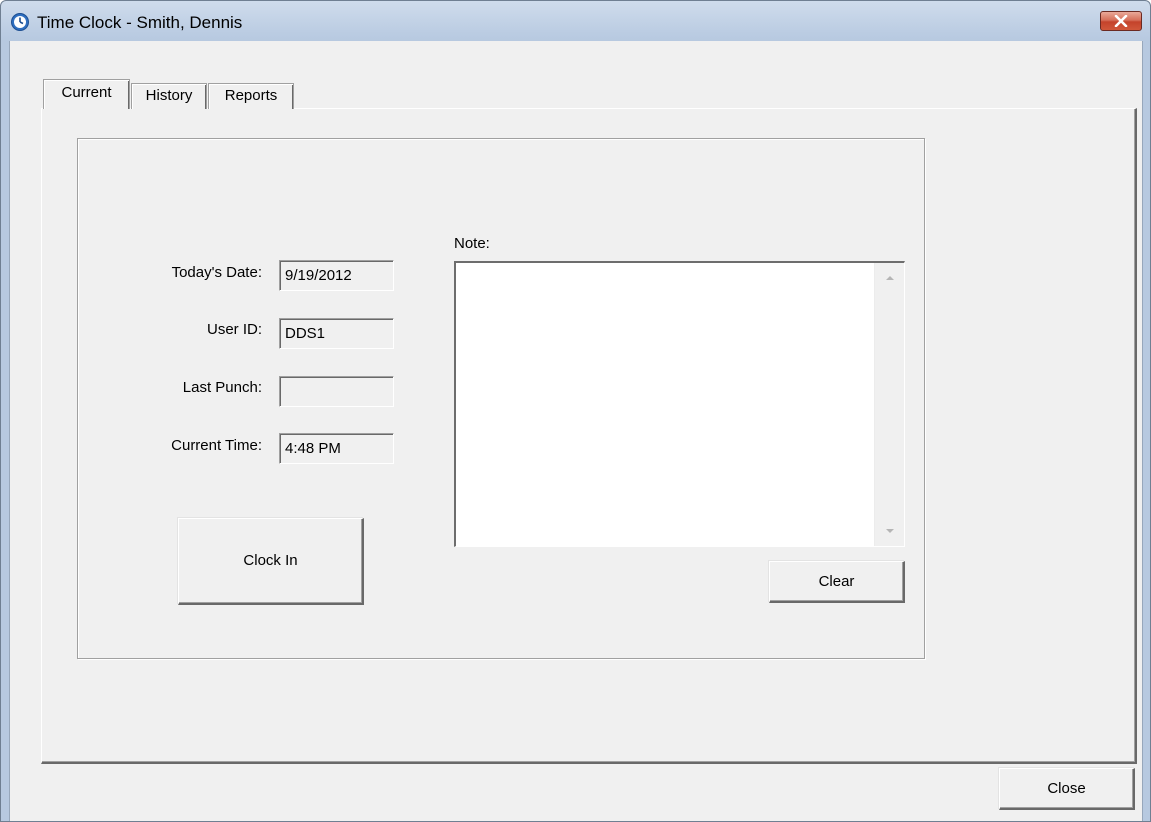 This screenshot has width=1151, height=822. Describe the element at coordinates (336, 448) in the screenshot. I see `current-time-field: 4:48 PM` at that location.